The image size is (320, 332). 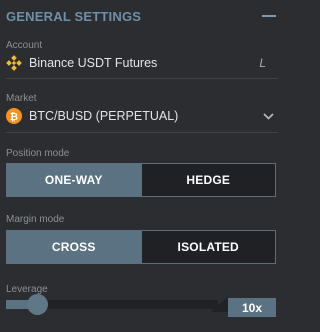 I want to click on isolated-button: ISOLATED, so click(x=208, y=247).